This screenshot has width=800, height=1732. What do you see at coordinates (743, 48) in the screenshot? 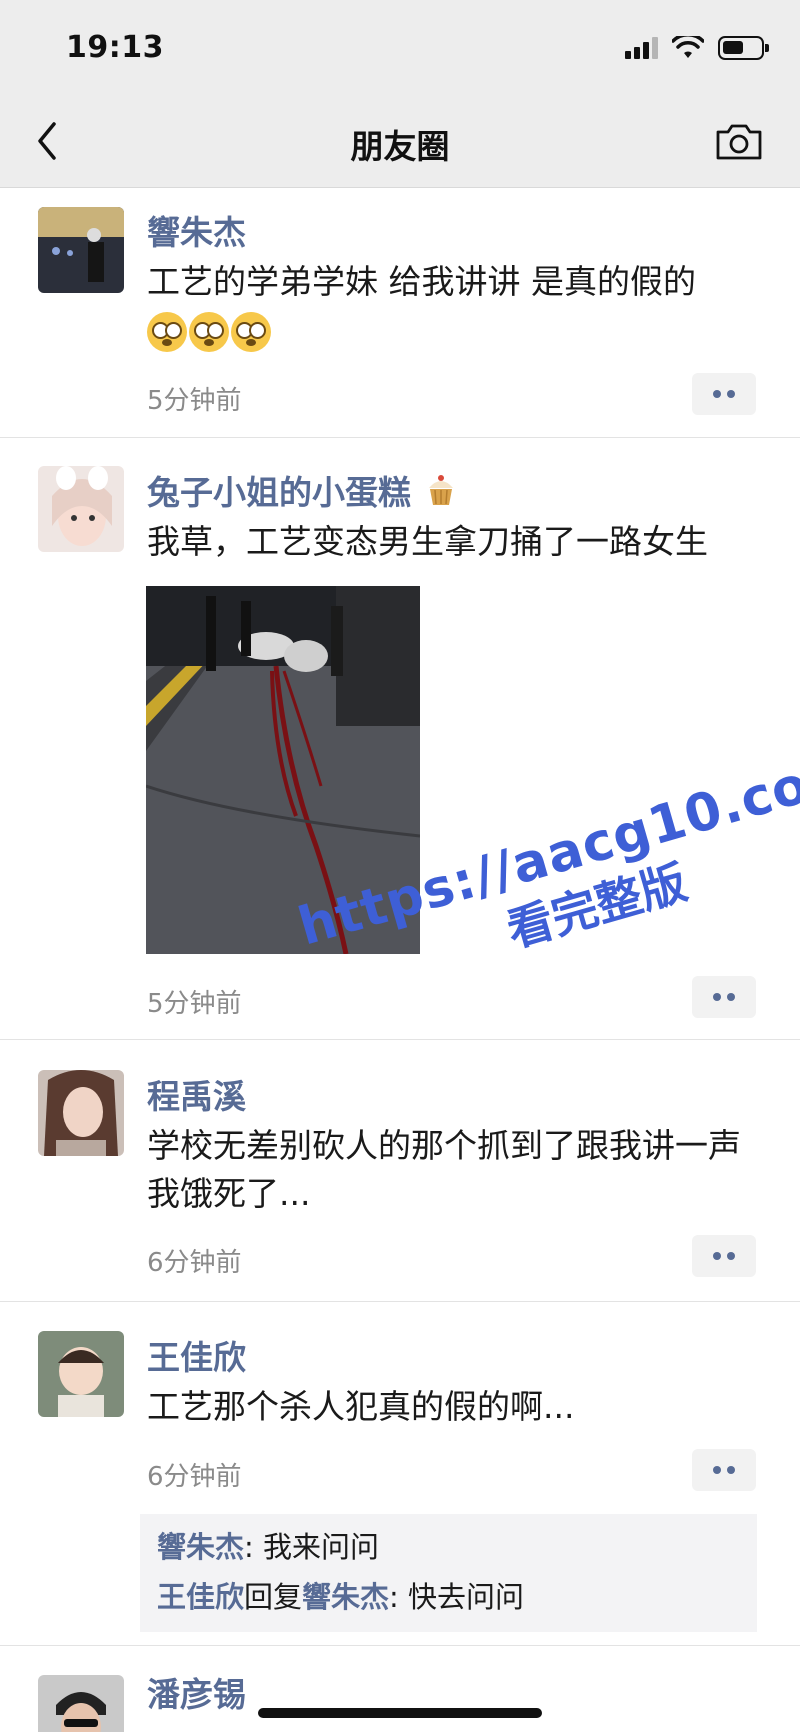
I see `battery-icon` at bounding box center [743, 48].